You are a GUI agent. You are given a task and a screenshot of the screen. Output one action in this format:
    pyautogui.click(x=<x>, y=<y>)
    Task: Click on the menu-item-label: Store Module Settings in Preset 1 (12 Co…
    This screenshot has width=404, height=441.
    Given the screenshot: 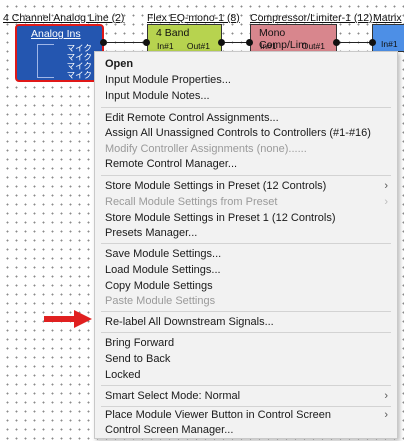 What is the action you would take?
    pyautogui.click(x=220, y=218)
    